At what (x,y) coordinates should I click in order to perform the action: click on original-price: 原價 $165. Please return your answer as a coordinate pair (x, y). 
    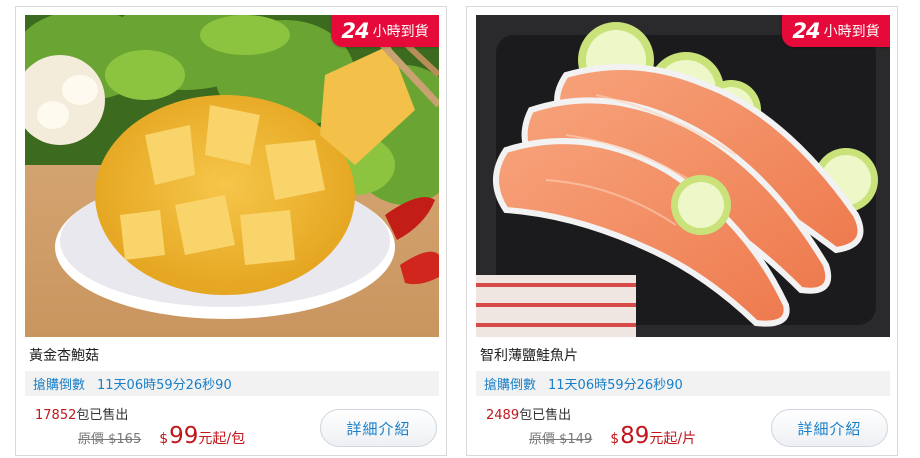
    Looking at the image, I should click on (110, 439).